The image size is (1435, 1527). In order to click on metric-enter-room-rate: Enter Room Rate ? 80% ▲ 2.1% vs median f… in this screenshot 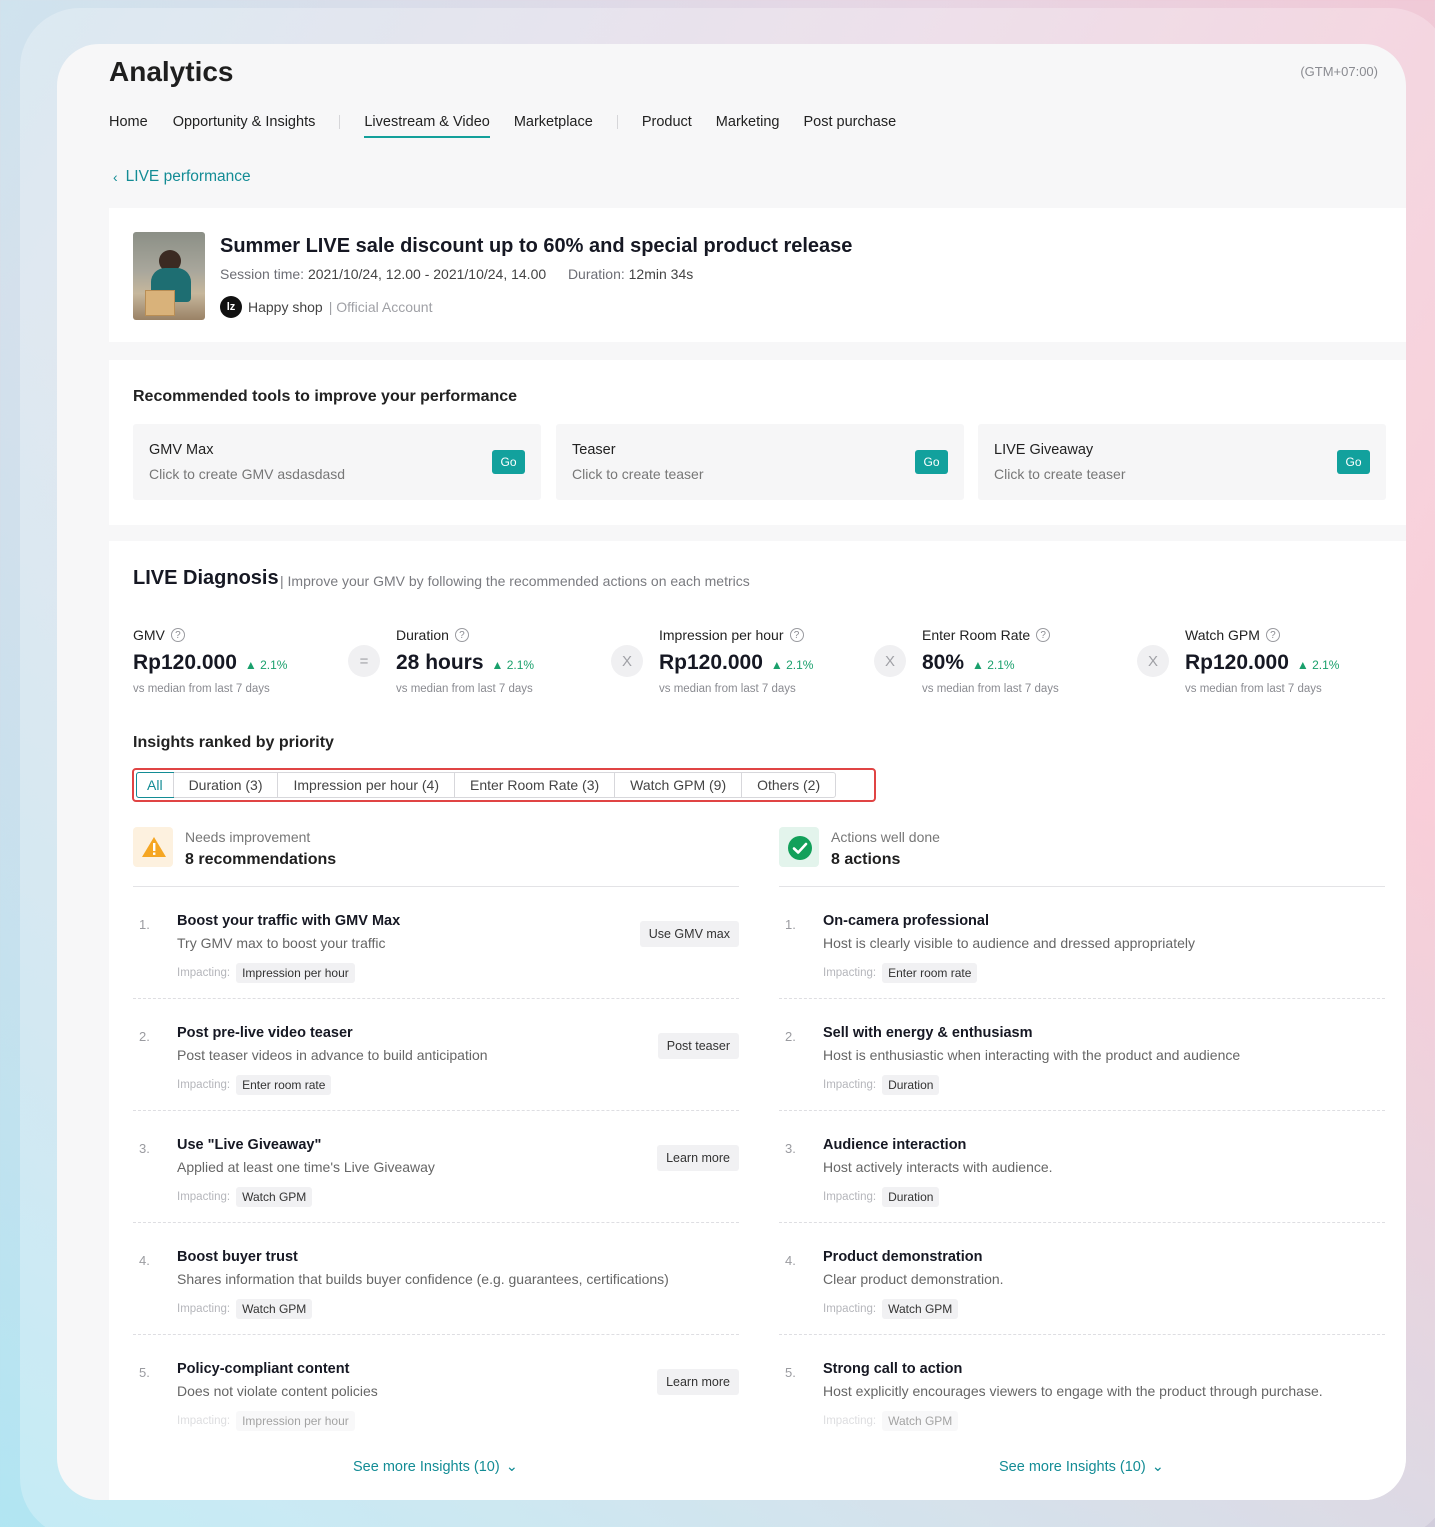, I will do `click(1032, 661)`.